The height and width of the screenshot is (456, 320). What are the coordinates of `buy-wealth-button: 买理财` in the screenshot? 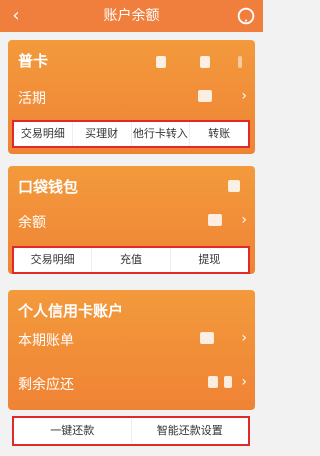 It's located at (102, 134).